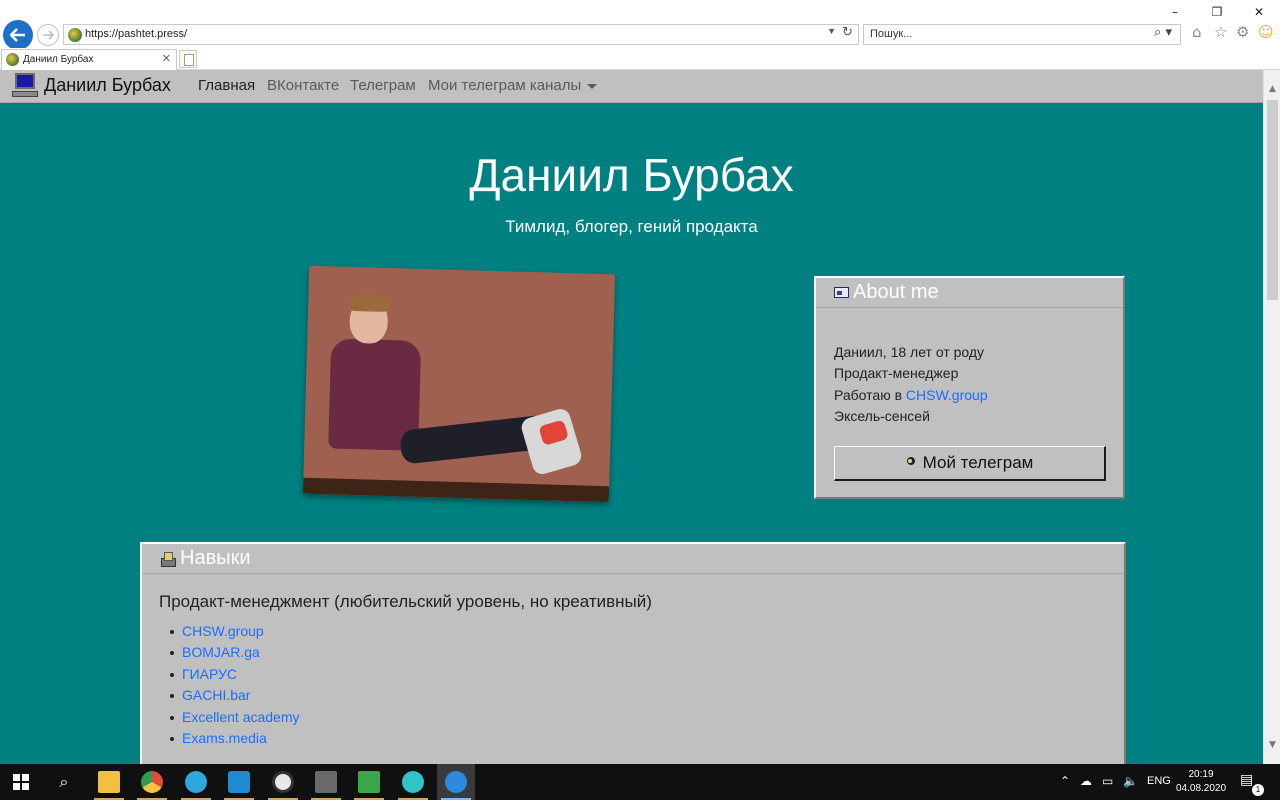 Image resolution: width=1280 pixels, height=800 pixels. I want to click on taskbar-search-icon: ⌕, so click(64, 782).